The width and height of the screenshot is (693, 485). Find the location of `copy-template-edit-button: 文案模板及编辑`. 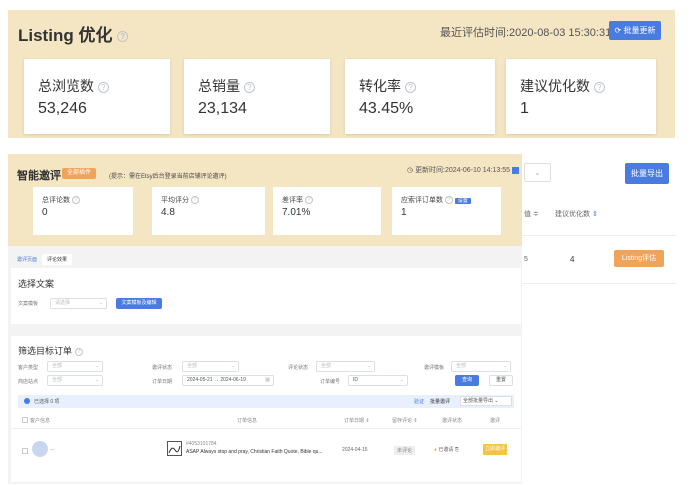

copy-template-edit-button: 文案模板及编辑 is located at coordinates (139, 303).